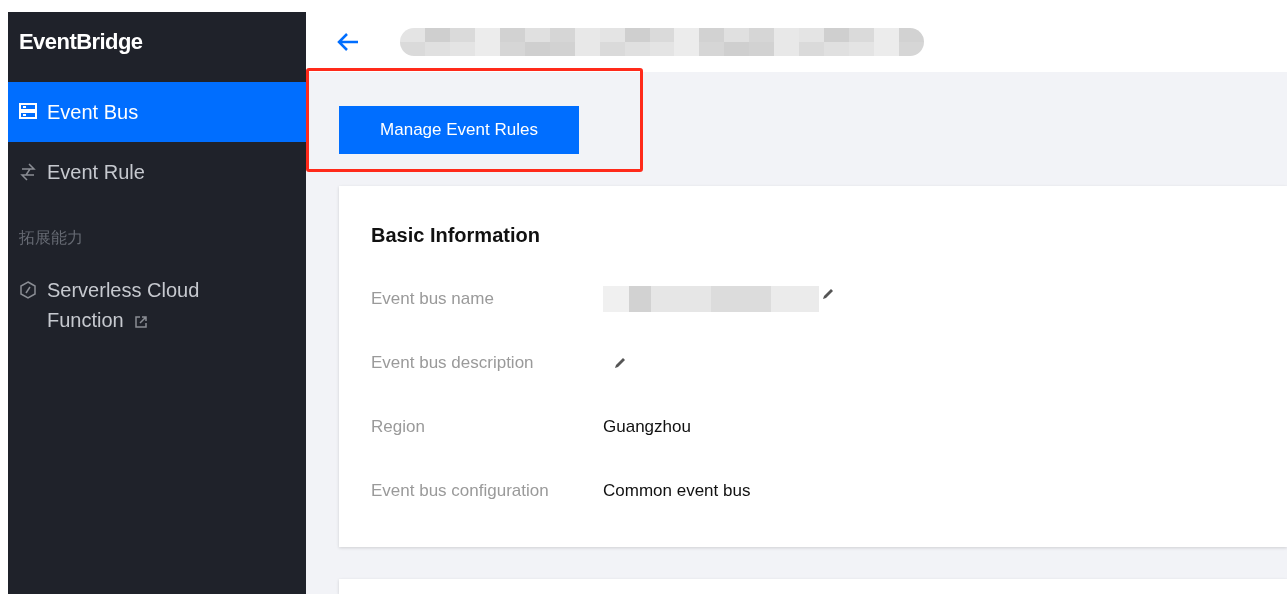 The width and height of the screenshot is (1287, 594). What do you see at coordinates (157, 305) in the screenshot?
I see `nav-item: Serverless Cloud Function` at bounding box center [157, 305].